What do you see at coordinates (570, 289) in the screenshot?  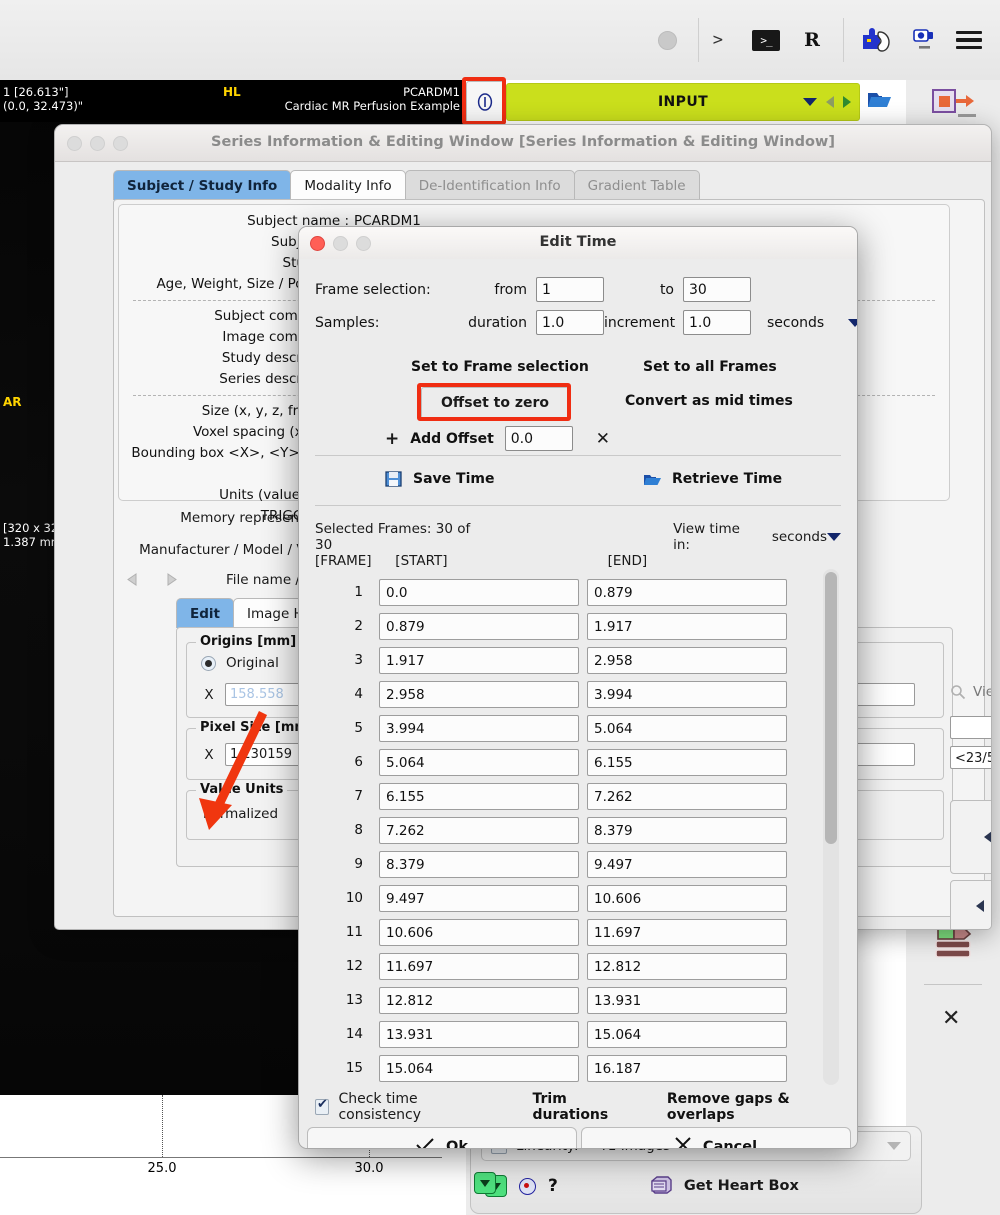 I see `frame-from-input: 1` at bounding box center [570, 289].